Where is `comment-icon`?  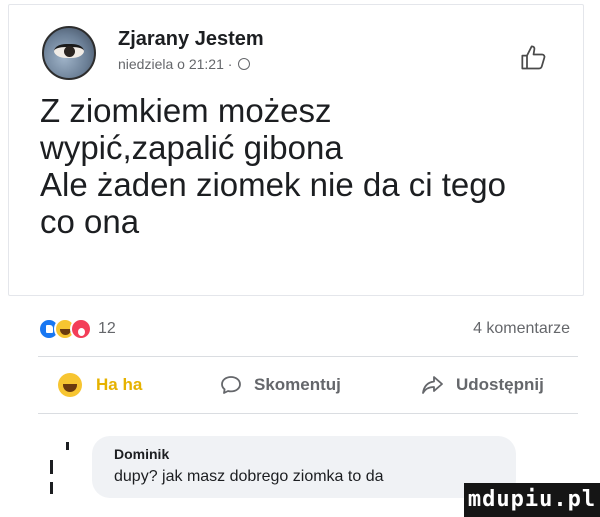 comment-icon is located at coordinates (231, 385).